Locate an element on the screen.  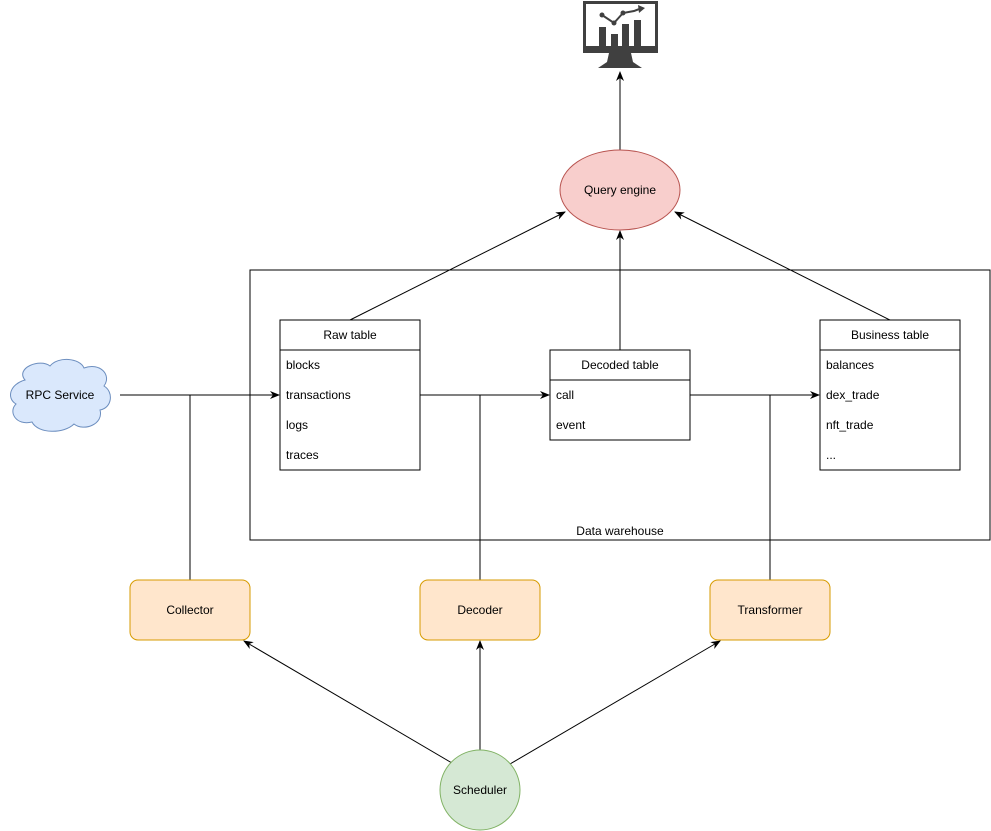
rpc-service-label: RPC Service is located at coordinates (60, 395).